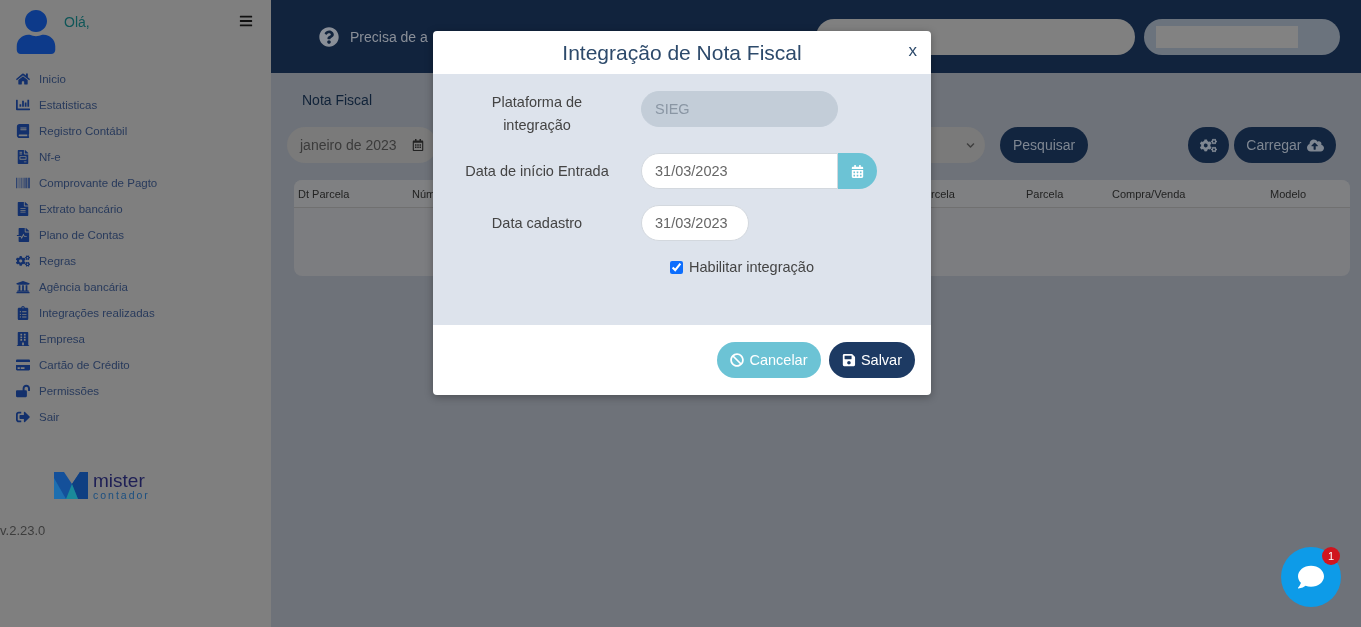 This screenshot has width=1361, height=627. Describe the element at coordinates (1285, 145) in the screenshot. I see `upload-button: Carregar` at that location.